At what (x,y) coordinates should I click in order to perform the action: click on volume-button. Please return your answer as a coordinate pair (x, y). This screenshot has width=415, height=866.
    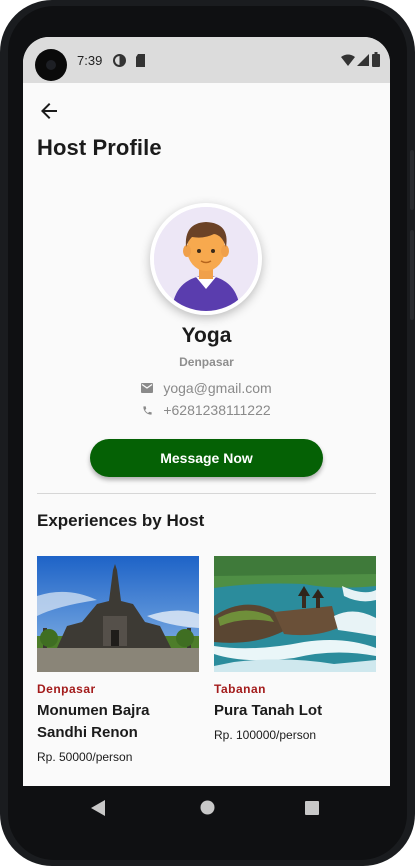
    Looking at the image, I should click on (412, 180).